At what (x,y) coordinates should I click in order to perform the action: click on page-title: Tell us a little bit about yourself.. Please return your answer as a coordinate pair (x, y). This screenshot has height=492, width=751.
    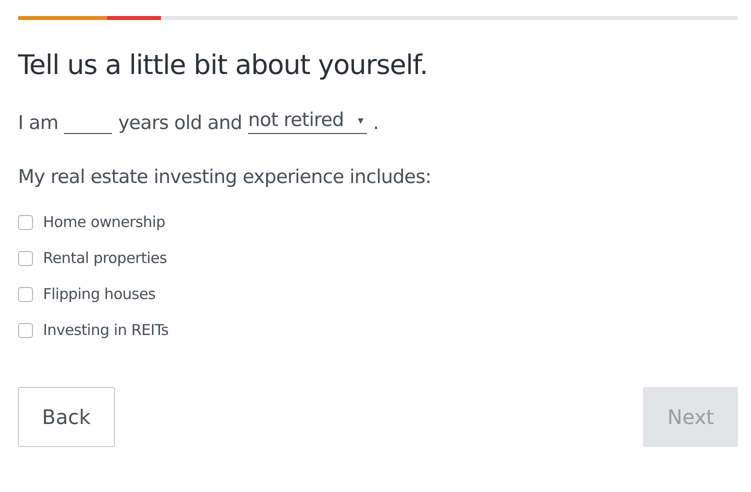
    Looking at the image, I should click on (223, 65).